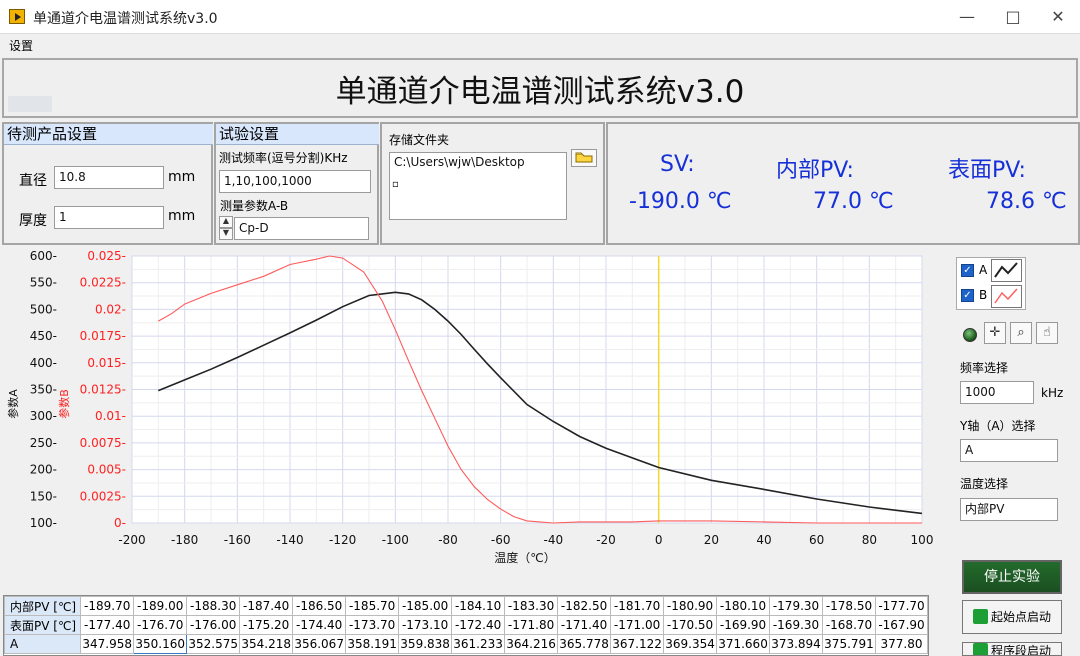  What do you see at coordinates (342, 540) in the screenshot?
I see `x-tick-label: -120` at bounding box center [342, 540].